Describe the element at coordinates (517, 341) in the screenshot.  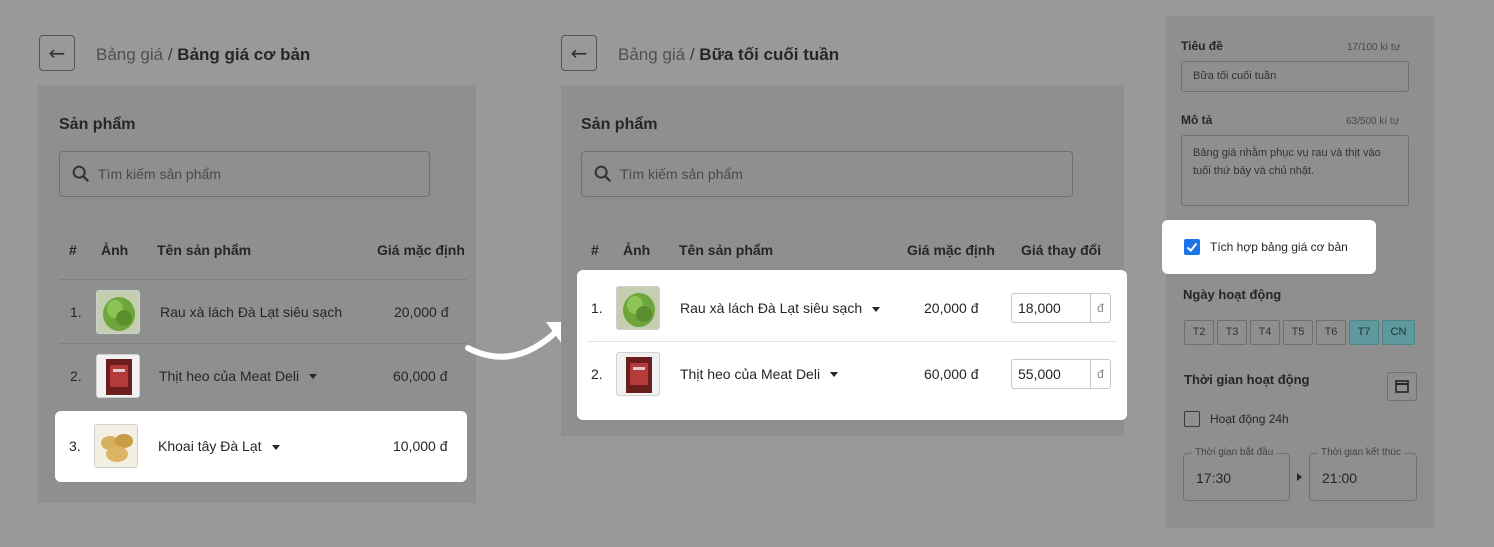
I see `transition-arrow-icon` at that location.